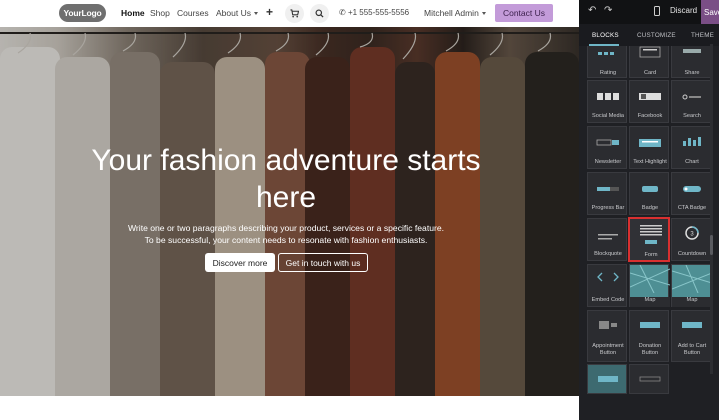 The width and height of the screenshot is (719, 420). I want to click on search-block-thumbnail, so click(691, 97).